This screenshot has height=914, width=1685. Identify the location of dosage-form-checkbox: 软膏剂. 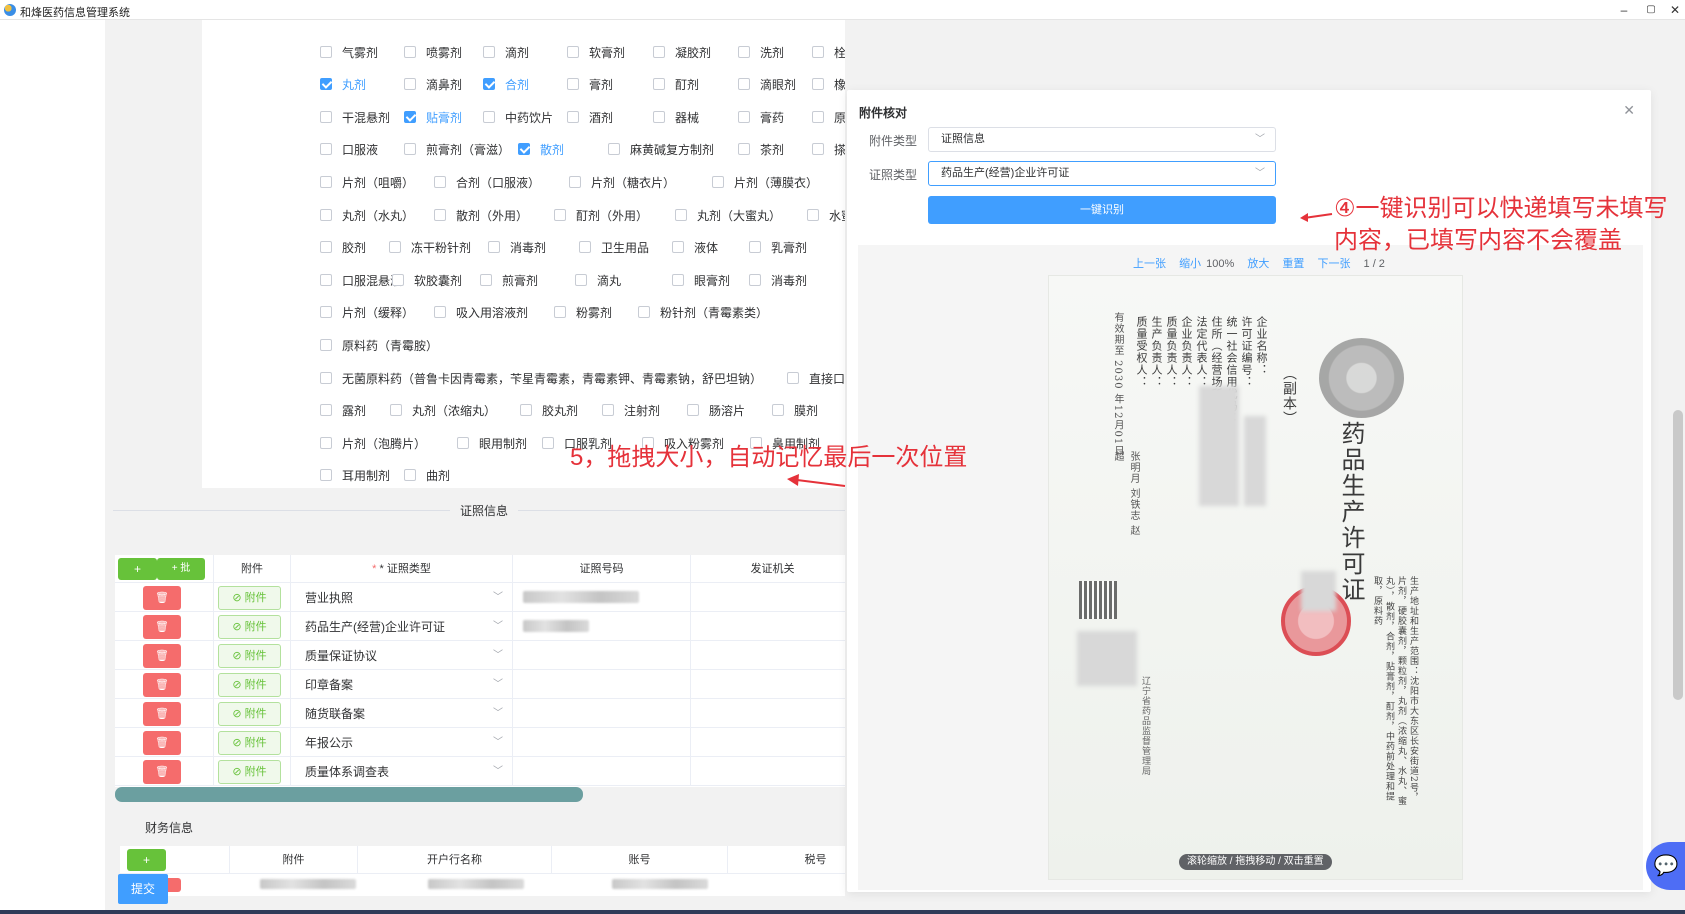
(596, 52).